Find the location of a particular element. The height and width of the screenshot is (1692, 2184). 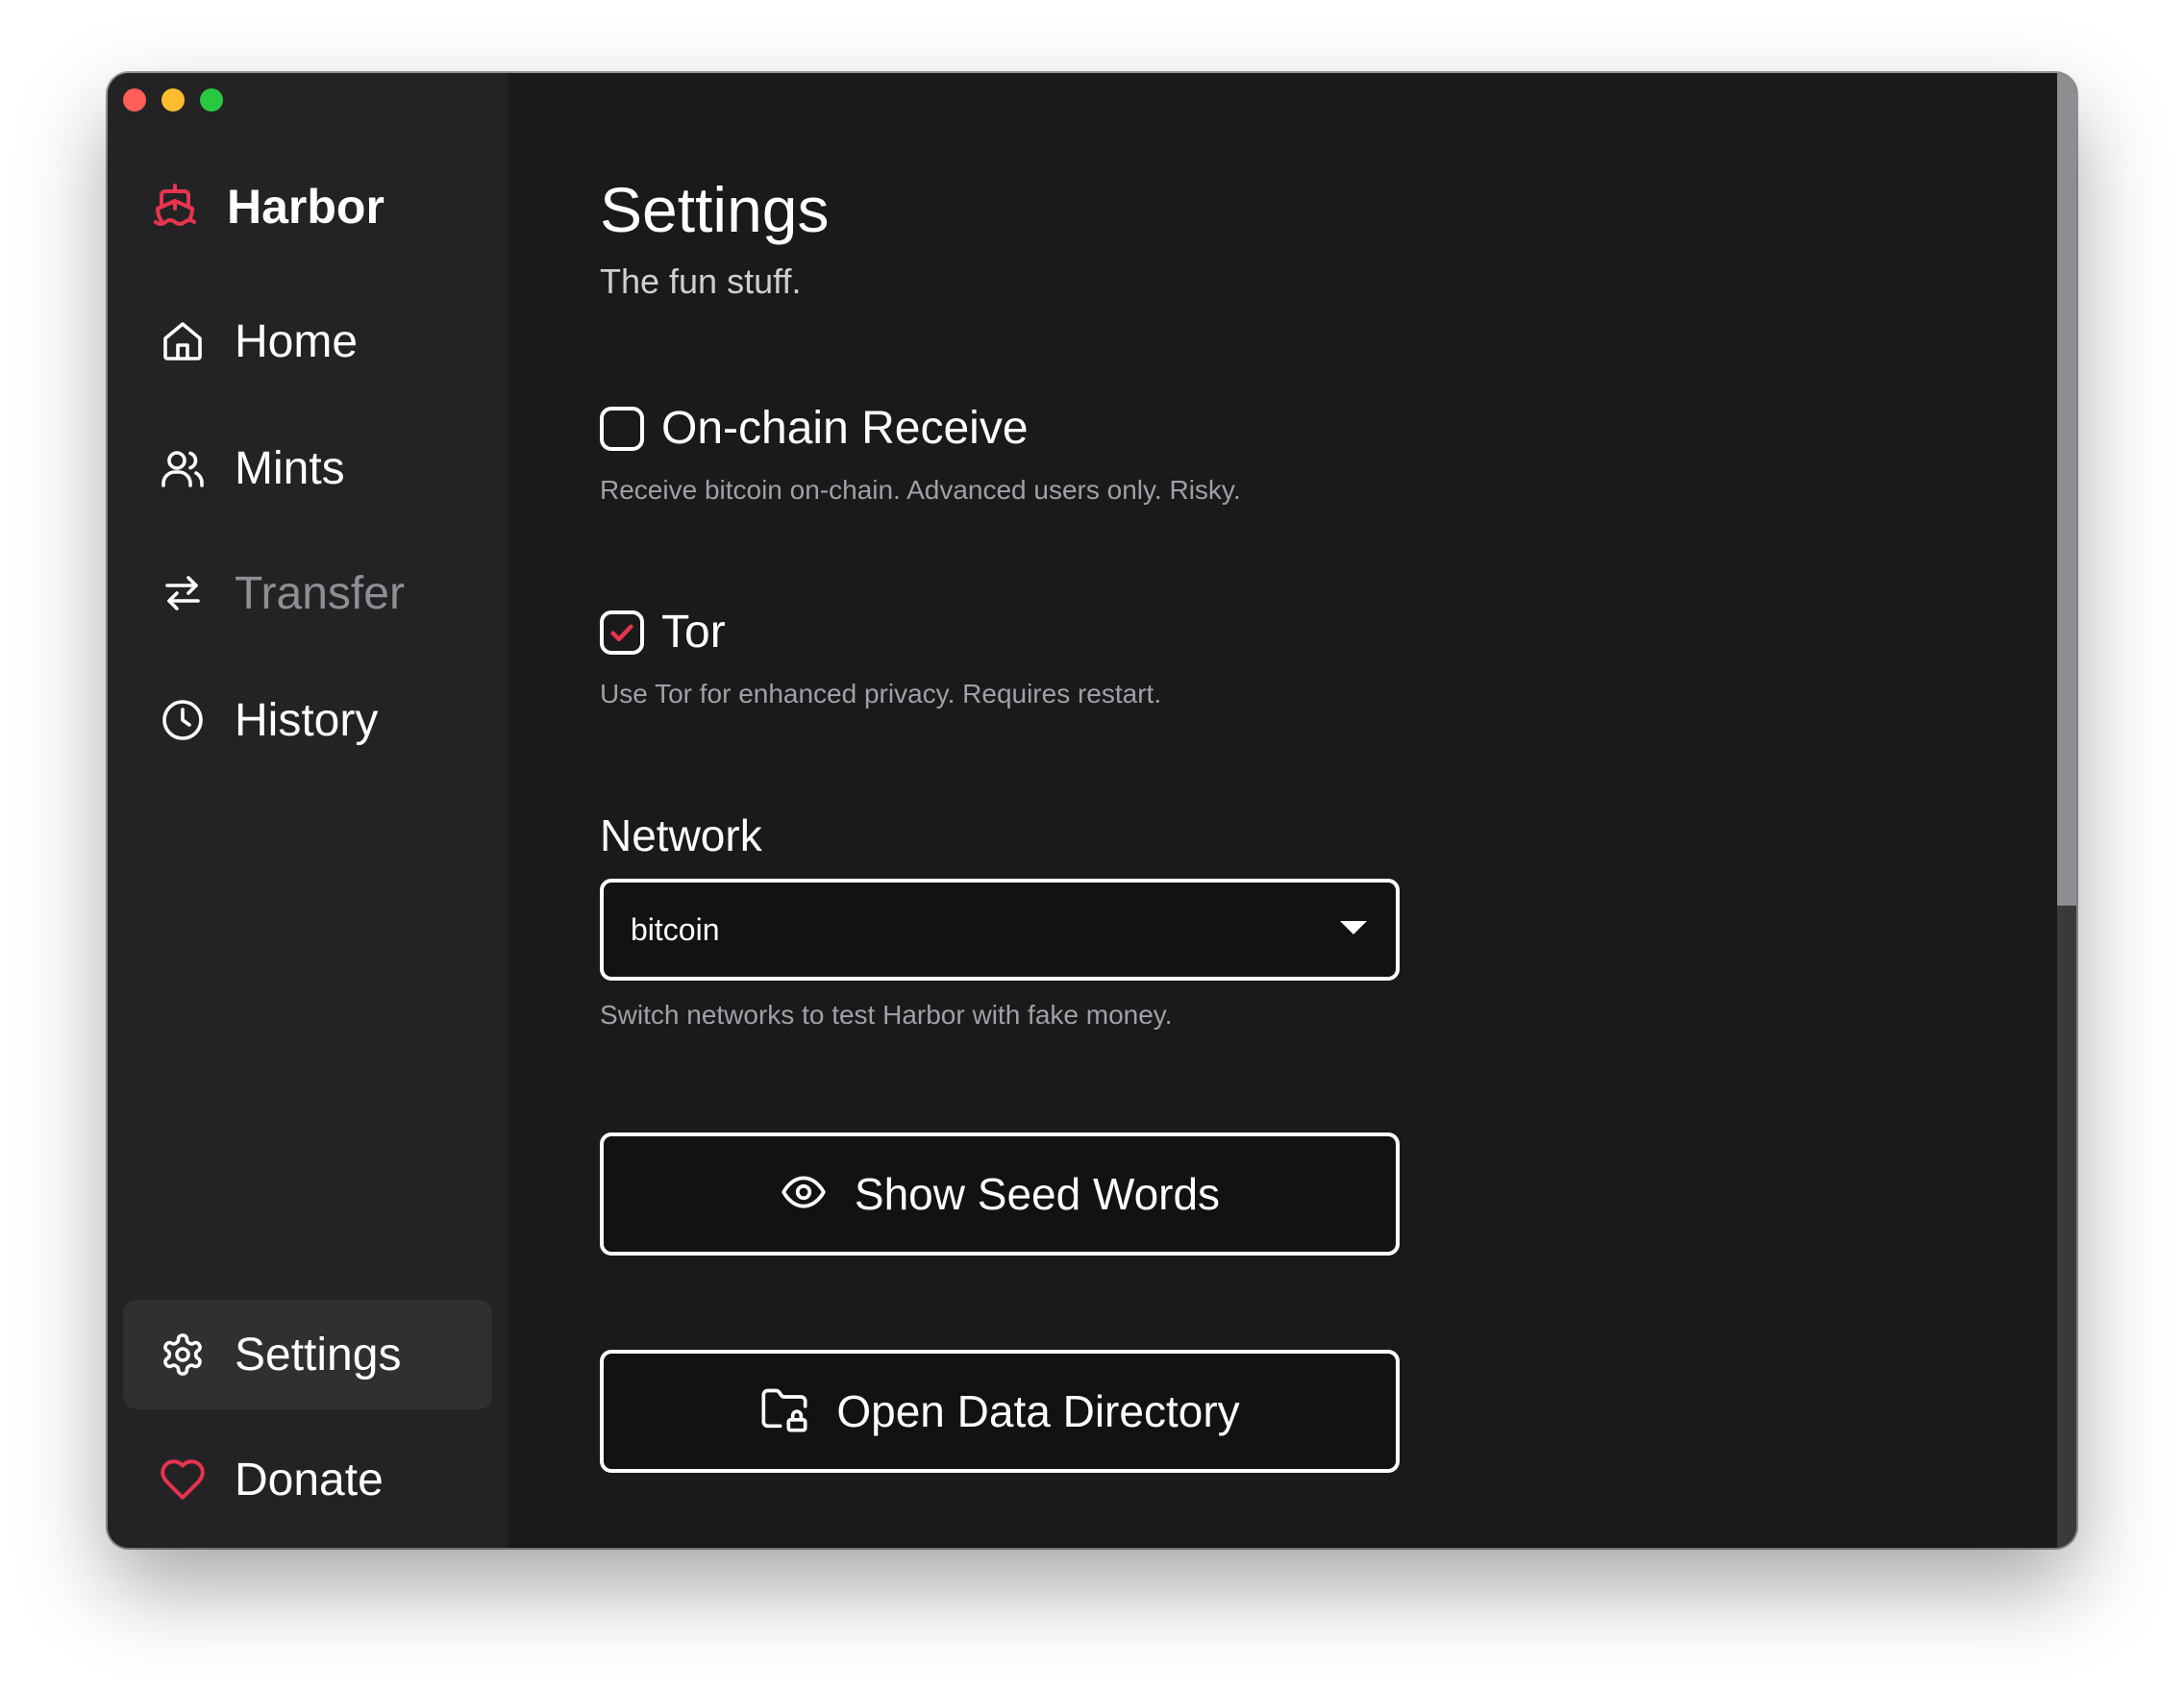

scrollbar-thumb is located at coordinates (2067, 489).